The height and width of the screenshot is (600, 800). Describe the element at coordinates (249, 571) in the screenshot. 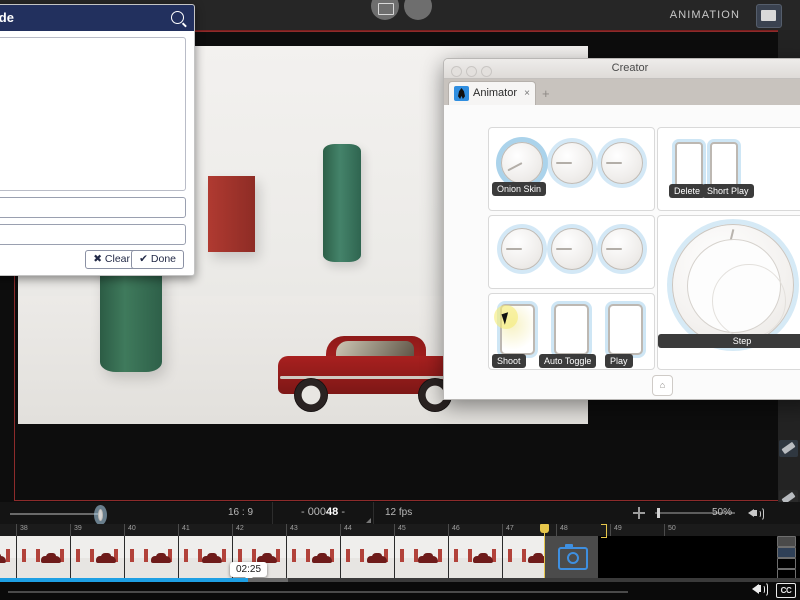

I see `time-tooltip: 02:25` at that location.